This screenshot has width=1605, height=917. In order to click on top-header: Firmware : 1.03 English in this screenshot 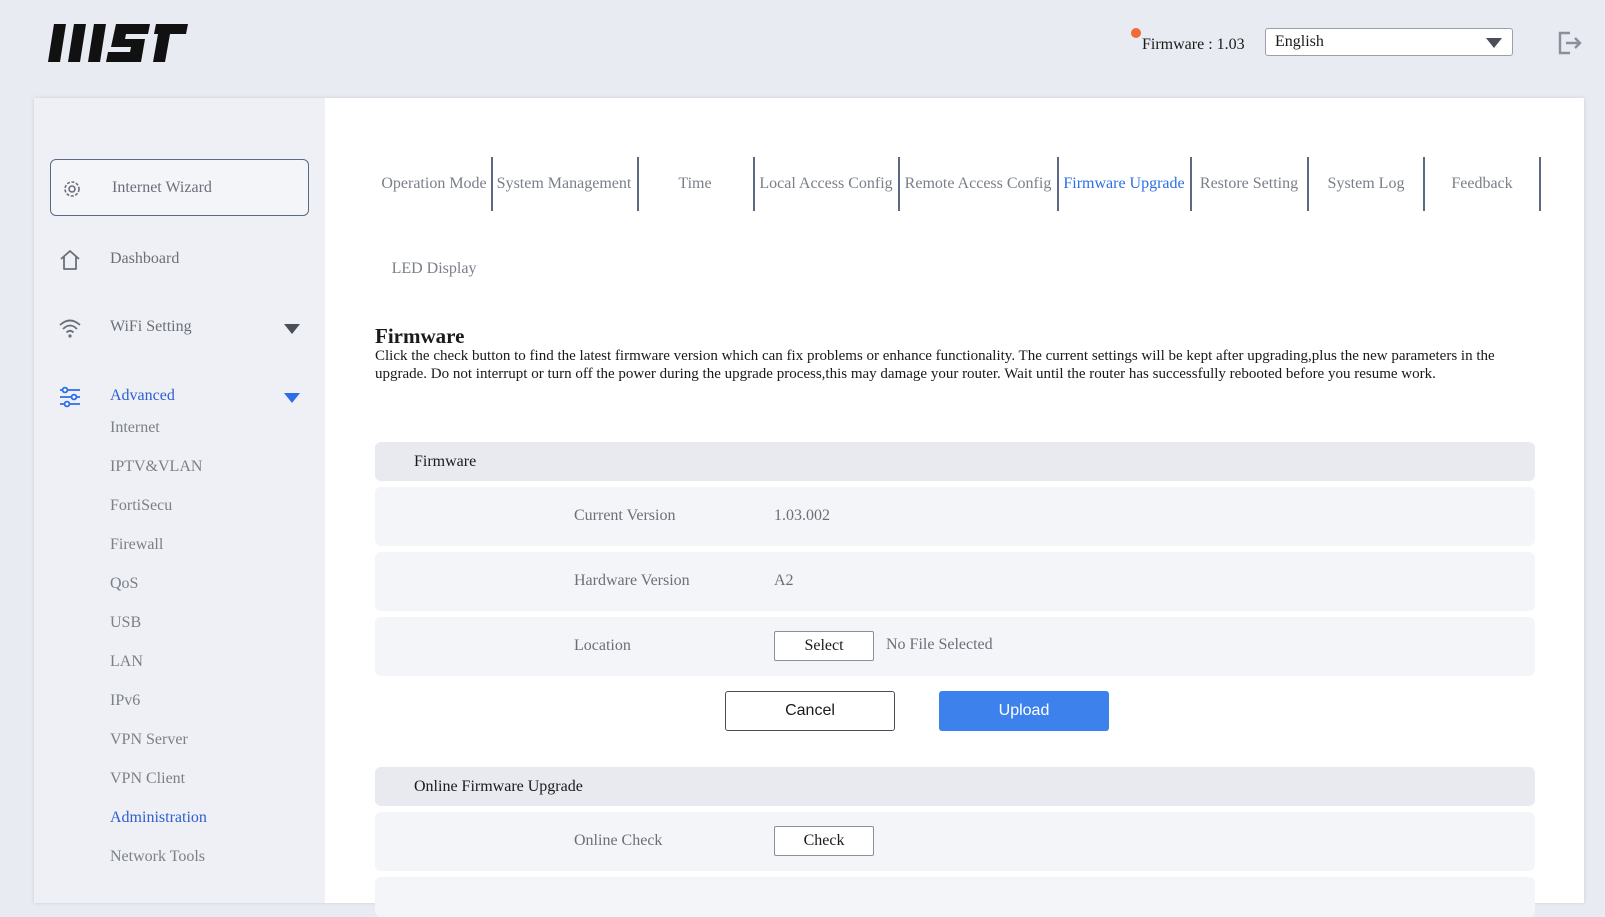, I will do `click(802, 48)`.